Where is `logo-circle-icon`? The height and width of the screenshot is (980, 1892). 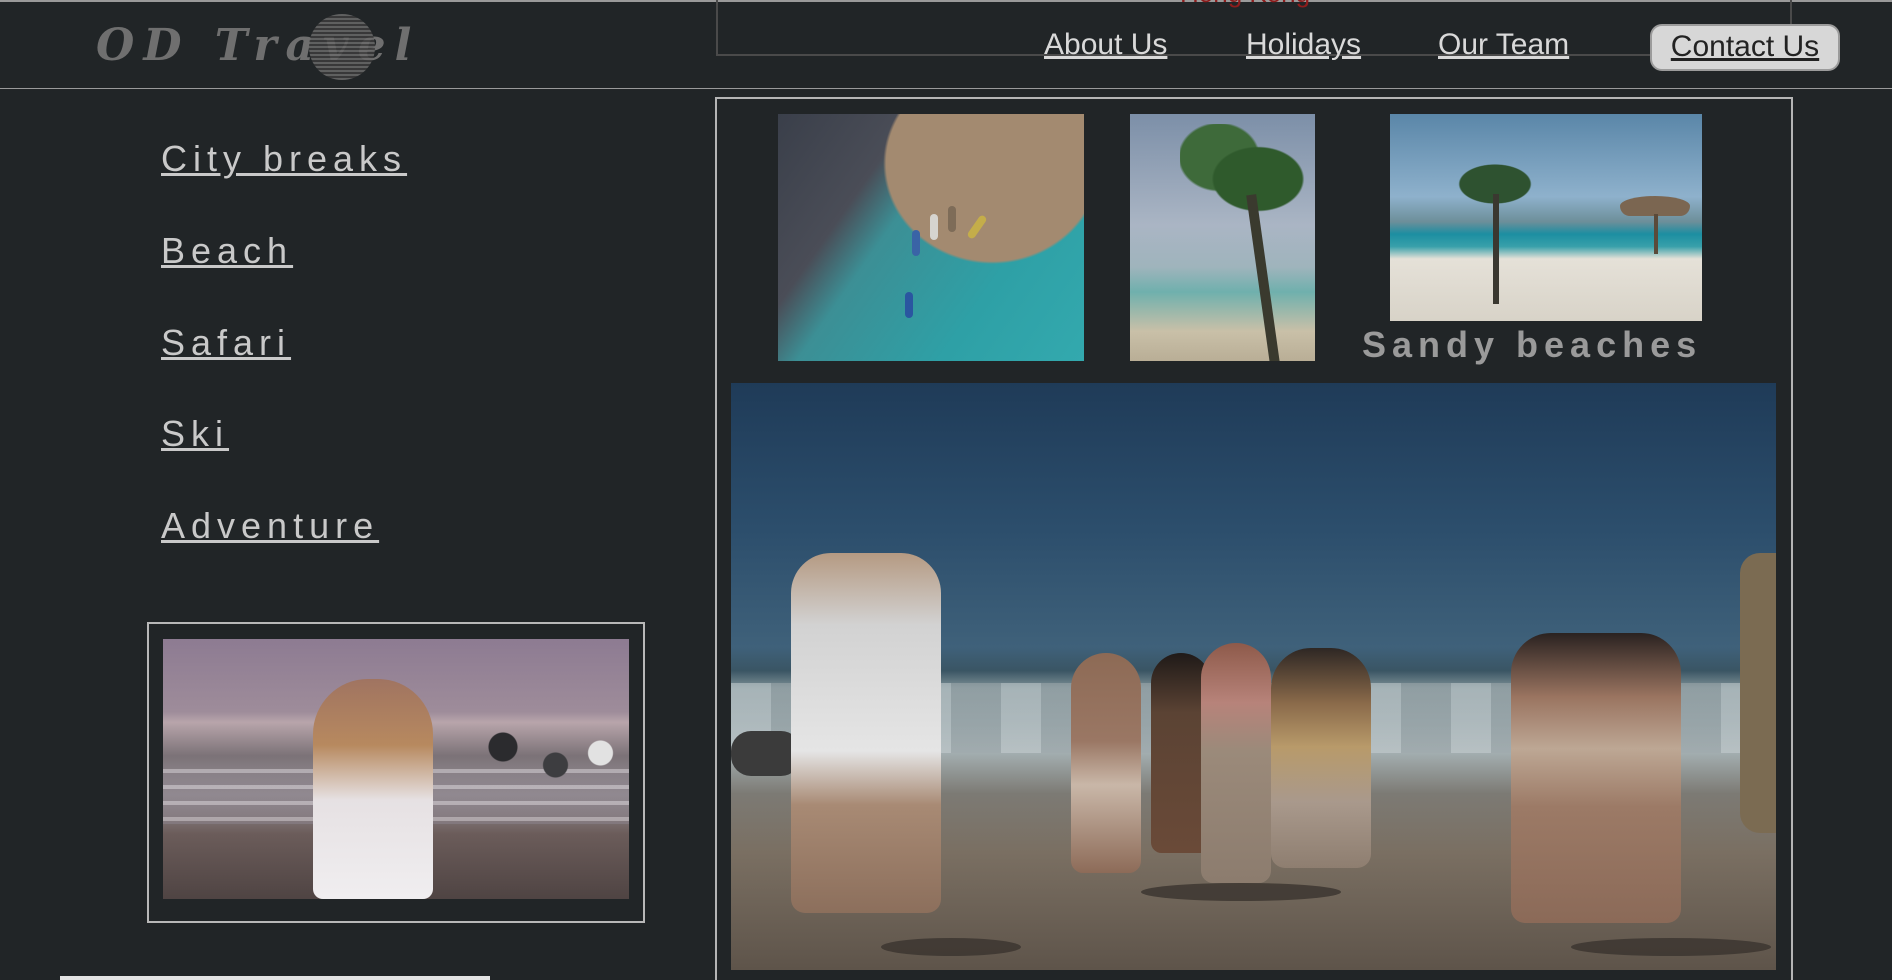
logo-circle-icon is located at coordinates (342, 47).